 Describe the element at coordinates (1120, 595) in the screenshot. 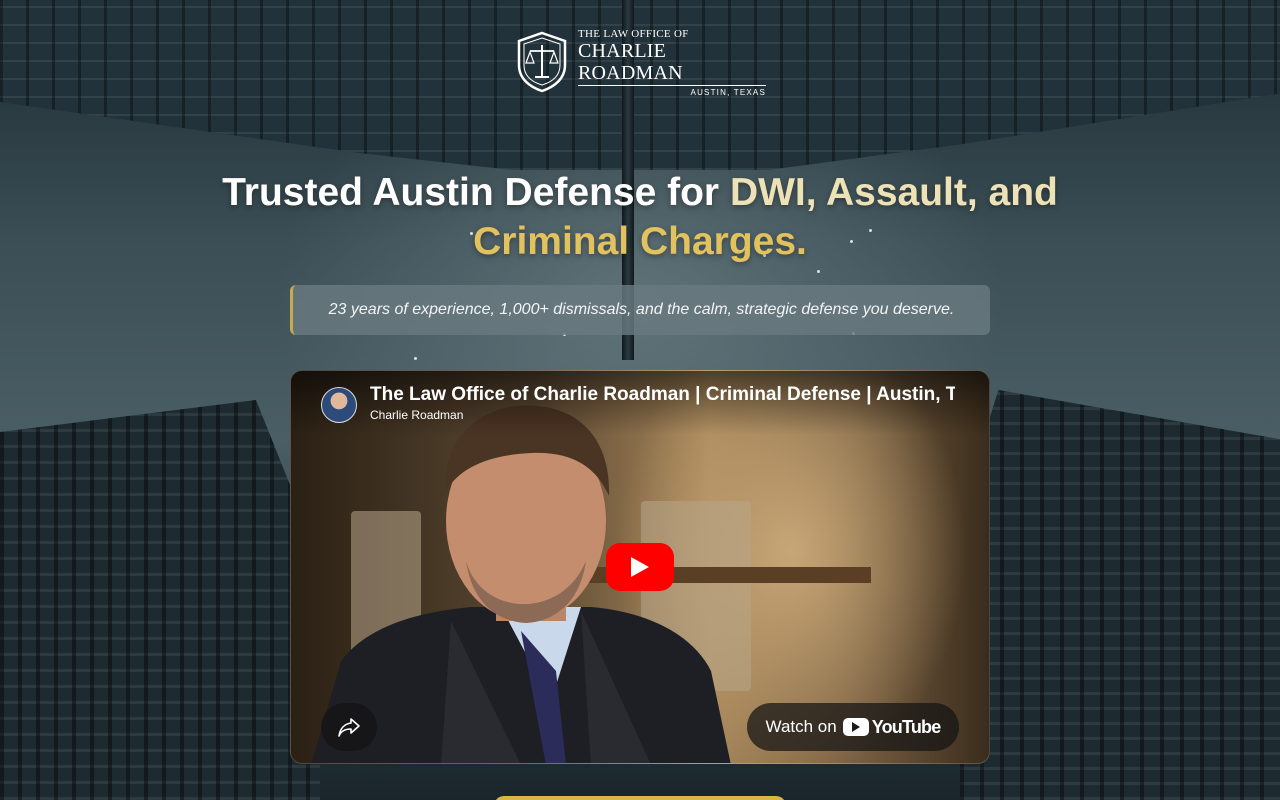

I see `background-building-right` at that location.